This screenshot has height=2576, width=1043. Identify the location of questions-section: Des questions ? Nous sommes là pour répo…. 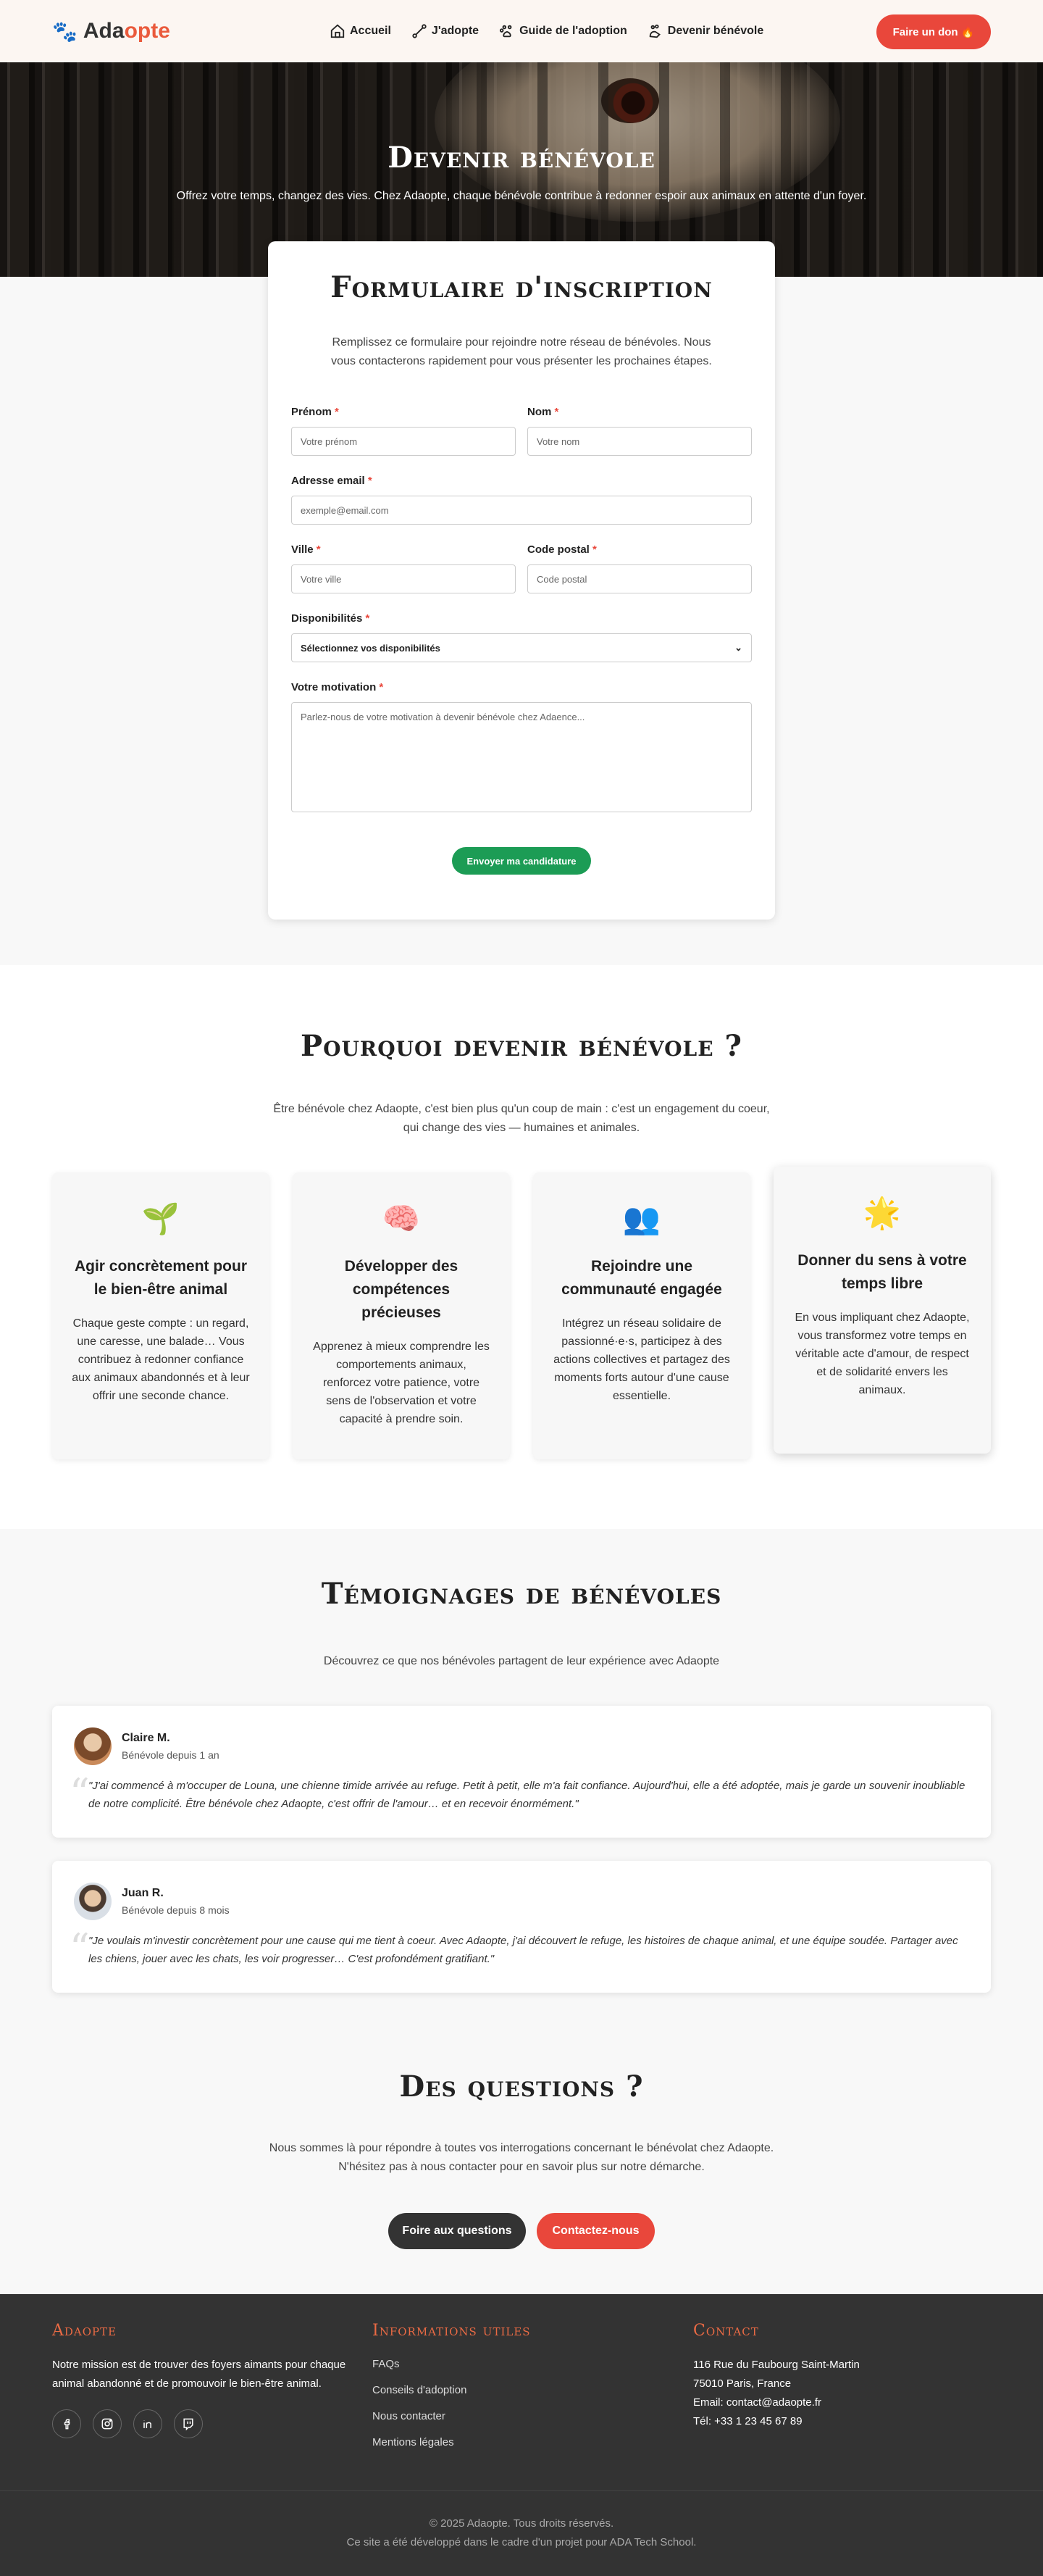
(521, 2165).